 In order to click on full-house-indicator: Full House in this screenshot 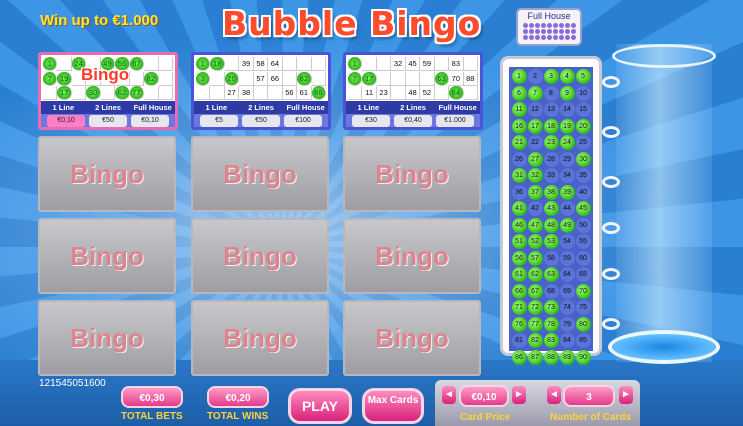, I will do `click(549, 27)`.